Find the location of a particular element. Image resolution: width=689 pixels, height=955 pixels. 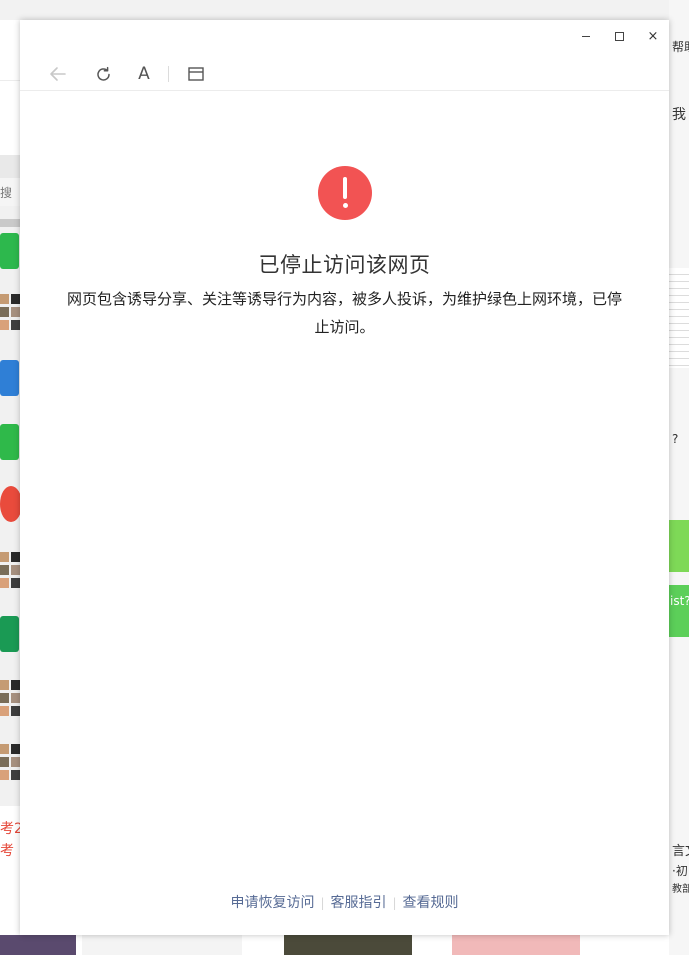

background-chat-icon is located at coordinates (9, 378).